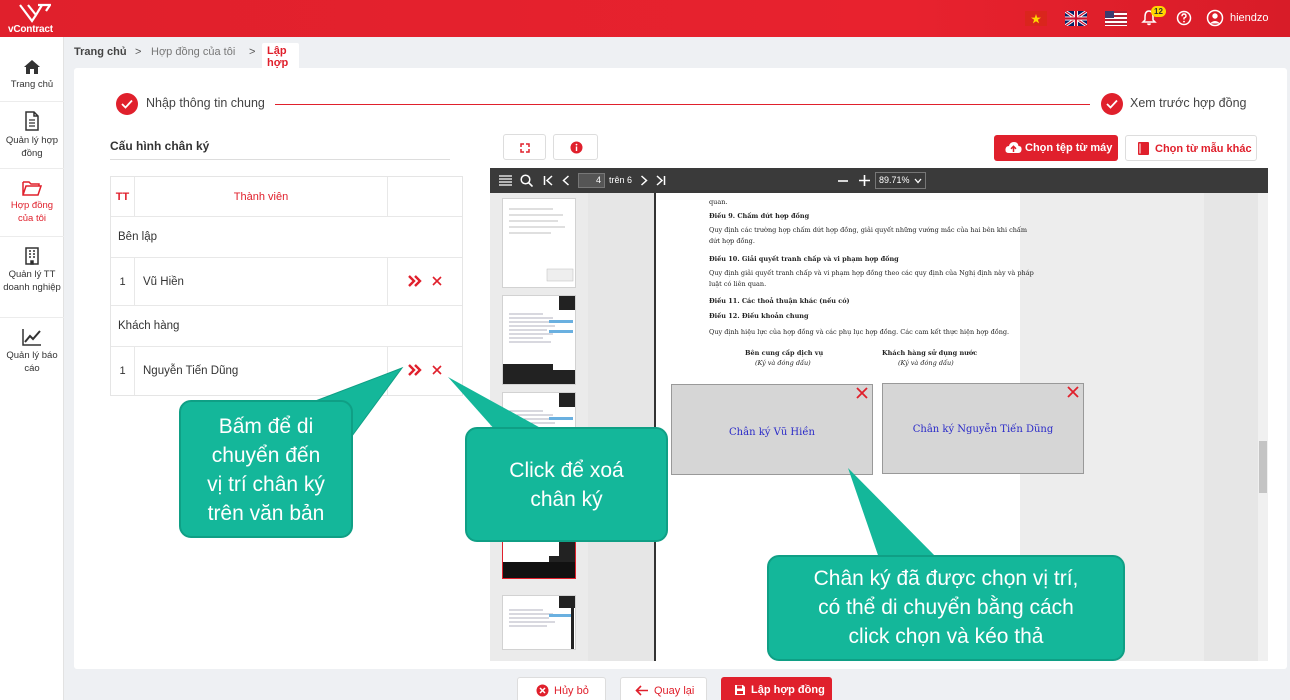 Image resolution: width=1290 pixels, height=700 pixels. I want to click on choose-template-label: Chọn từ mẫu khác, so click(1203, 149).